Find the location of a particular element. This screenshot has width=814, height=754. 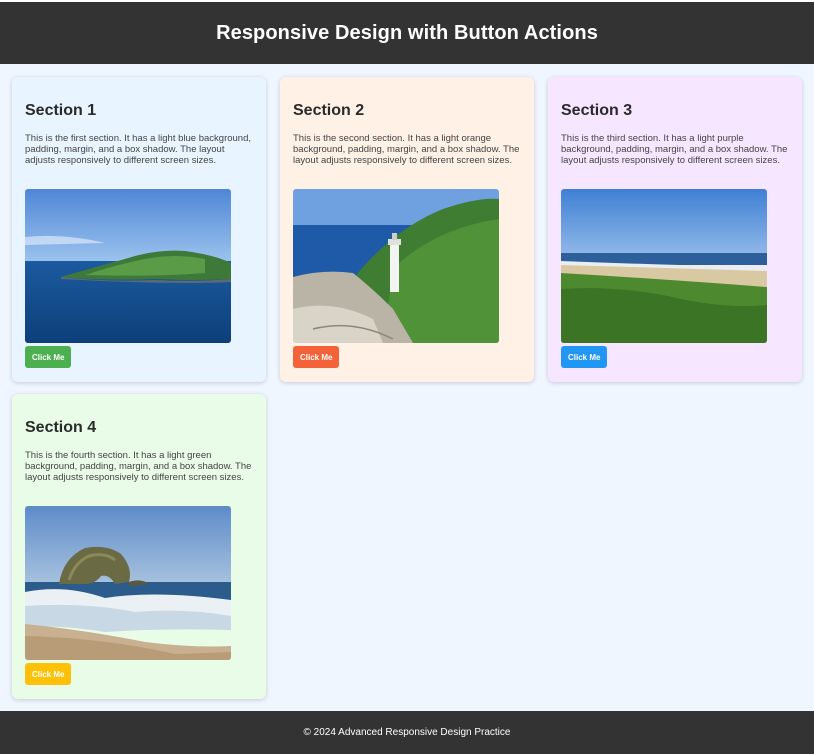

page-title: Responsive Design with Button Actions is located at coordinates (407, 32).